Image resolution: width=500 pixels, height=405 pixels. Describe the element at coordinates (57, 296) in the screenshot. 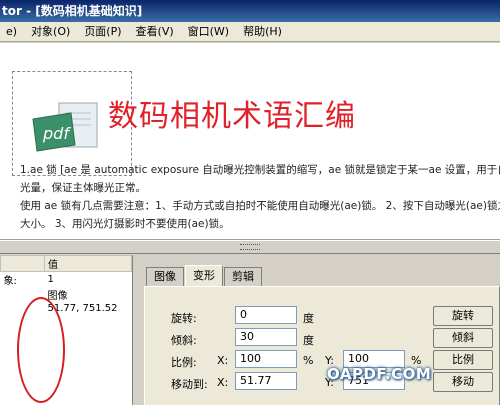

I see `property-value: 图像` at that location.